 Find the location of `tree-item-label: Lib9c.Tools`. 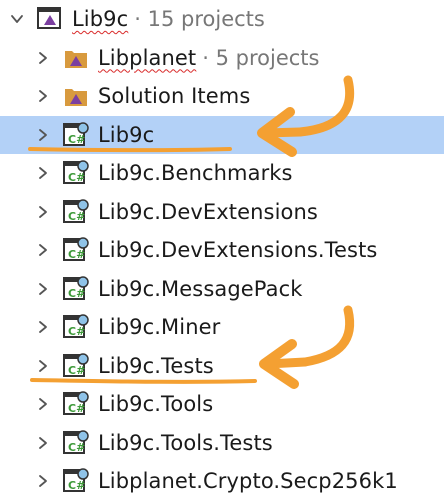

tree-item-label: Lib9c.Tools is located at coordinates (156, 404).